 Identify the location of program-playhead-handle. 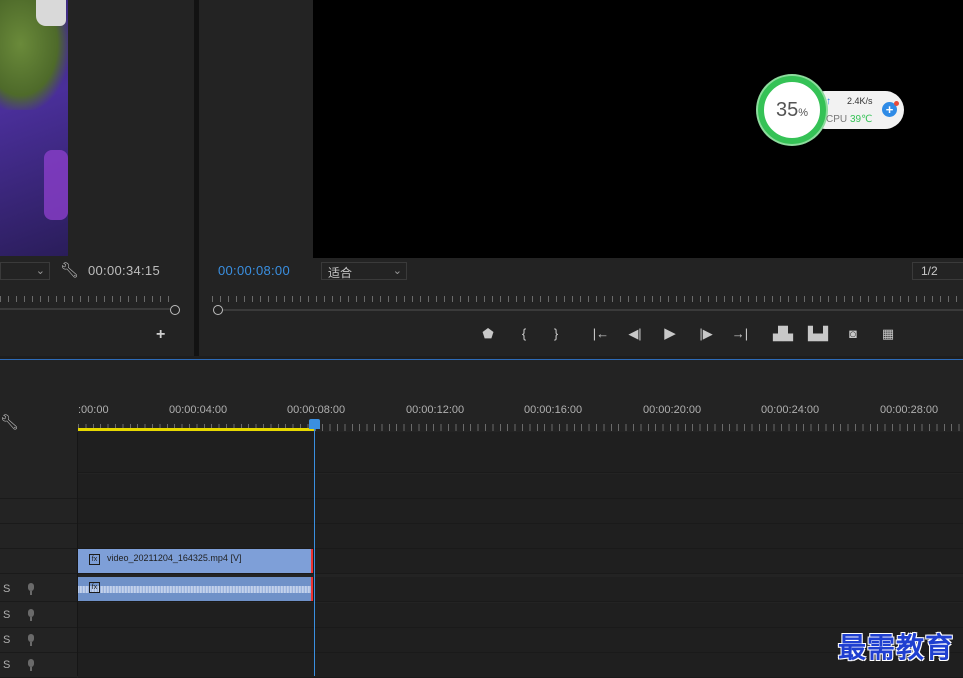
(218, 310).